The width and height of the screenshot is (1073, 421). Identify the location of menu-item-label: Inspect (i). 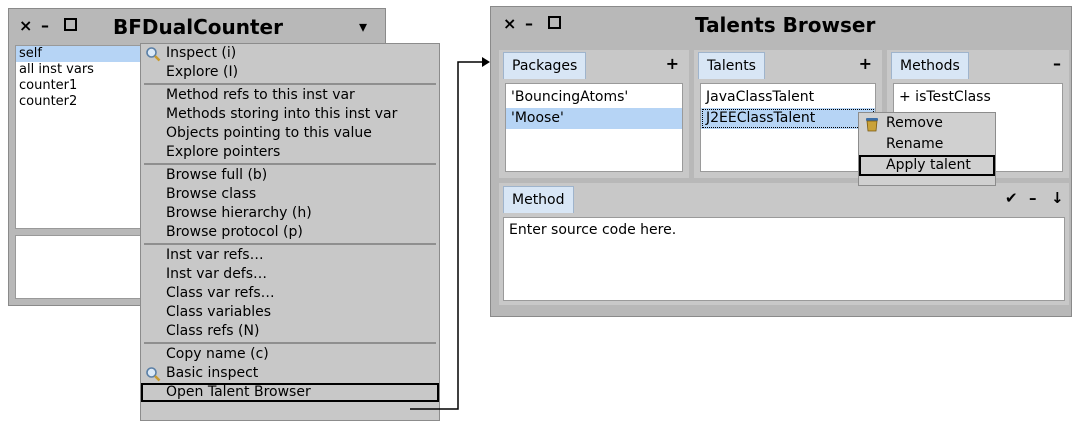
(201, 53).